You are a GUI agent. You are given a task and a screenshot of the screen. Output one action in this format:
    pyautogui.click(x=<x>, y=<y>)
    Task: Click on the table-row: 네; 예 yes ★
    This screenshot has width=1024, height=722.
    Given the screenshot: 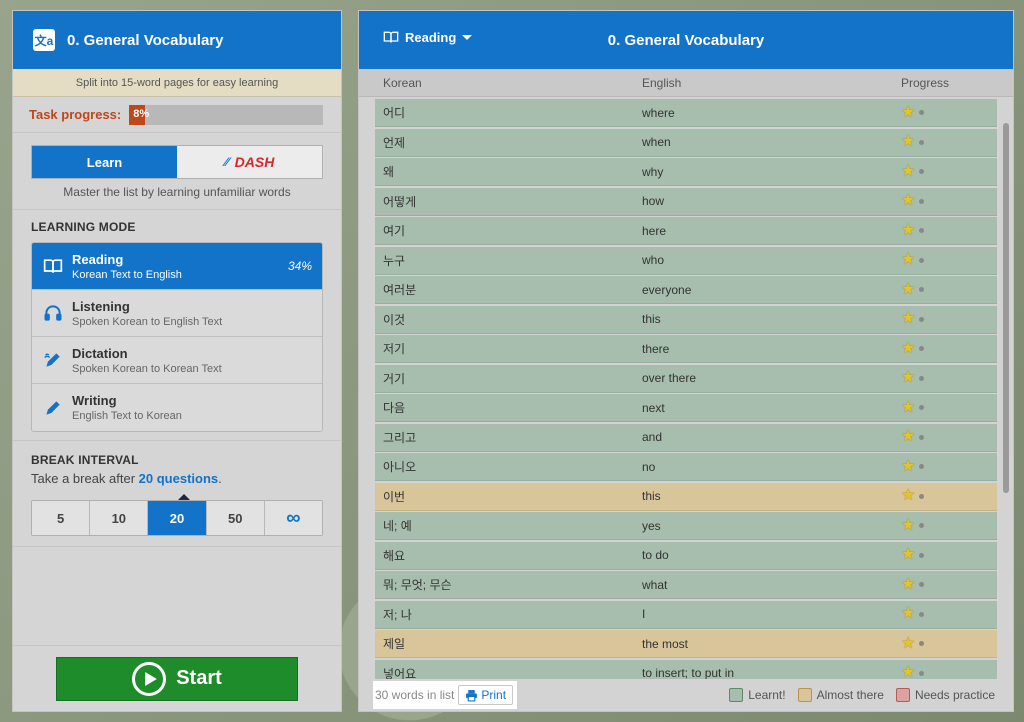 What is the action you would take?
    pyautogui.click(x=686, y=526)
    